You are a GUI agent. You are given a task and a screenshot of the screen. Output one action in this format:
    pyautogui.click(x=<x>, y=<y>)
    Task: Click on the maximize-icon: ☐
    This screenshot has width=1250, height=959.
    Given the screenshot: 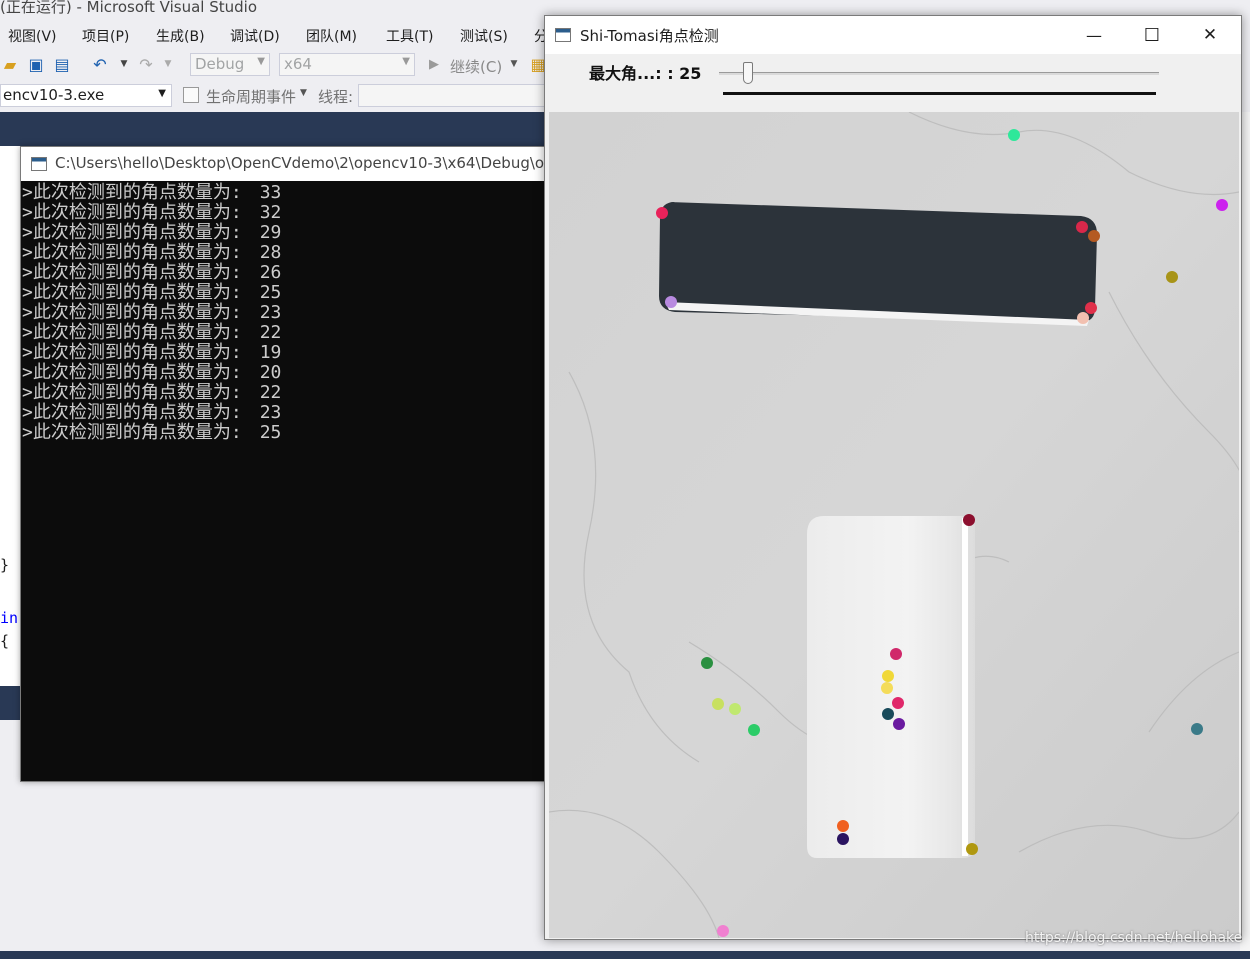 What is the action you would take?
    pyautogui.click(x=1152, y=35)
    